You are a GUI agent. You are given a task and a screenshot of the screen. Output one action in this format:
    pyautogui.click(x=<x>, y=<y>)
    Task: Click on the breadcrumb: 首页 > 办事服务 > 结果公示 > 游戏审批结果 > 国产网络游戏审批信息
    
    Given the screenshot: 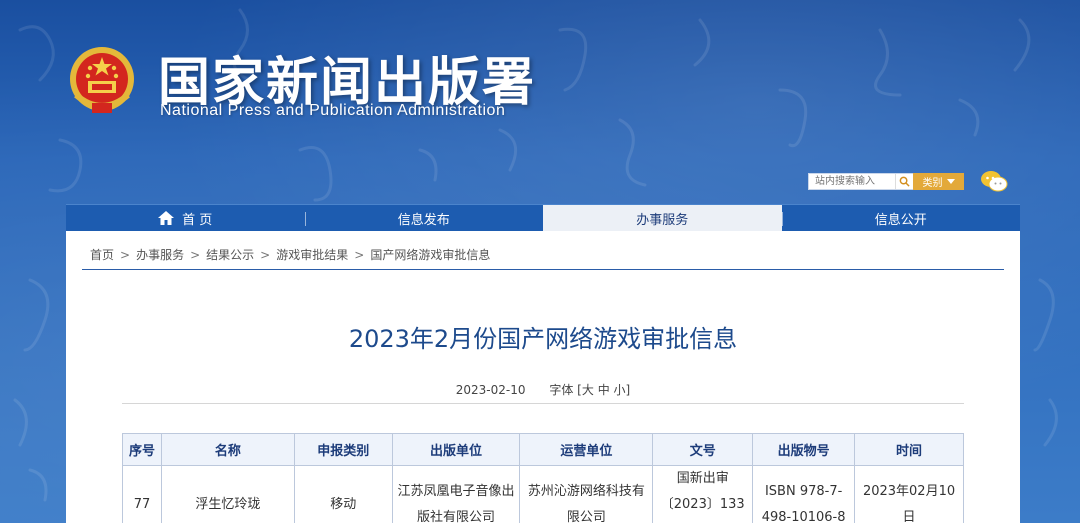 What is the action you would take?
    pyautogui.click(x=290, y=254)
    